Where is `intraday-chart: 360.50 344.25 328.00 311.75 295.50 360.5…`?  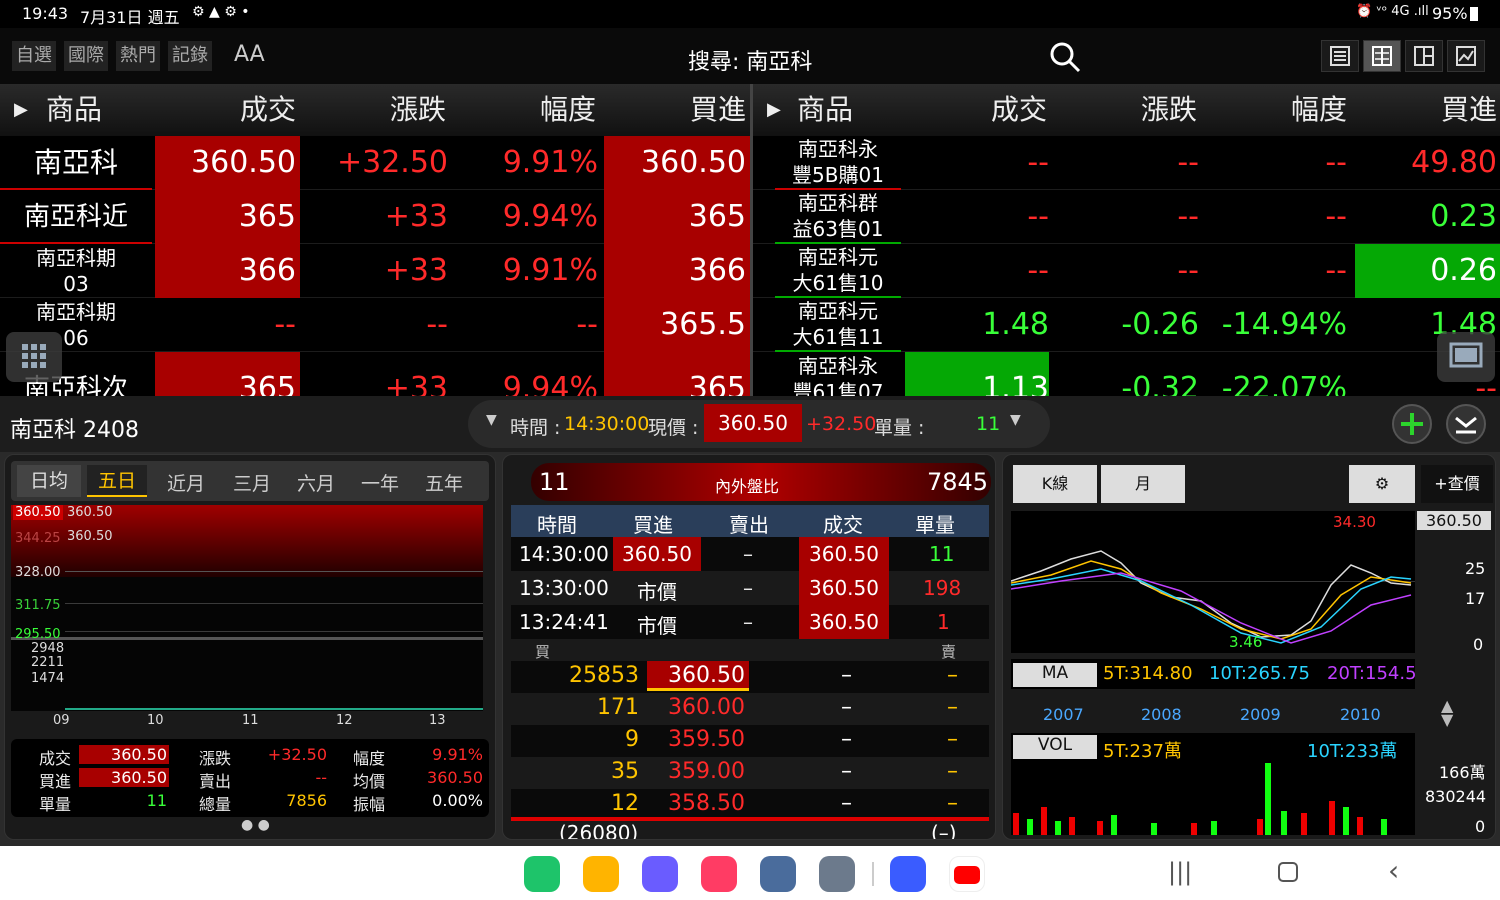
intraday-chart: 360.50 344.25 328.00 311.75 295.50 360.5… is located at coordinates (247, 608).